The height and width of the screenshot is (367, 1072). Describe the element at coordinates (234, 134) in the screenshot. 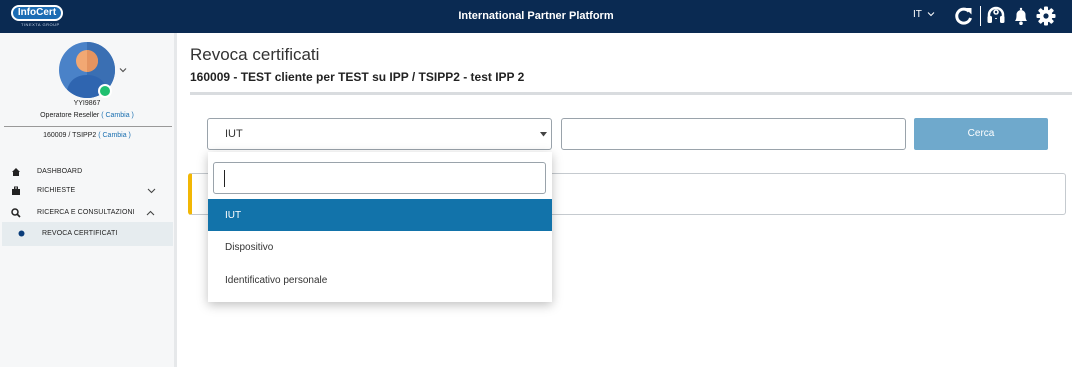

I see `search-type-value: IUT` at that location.